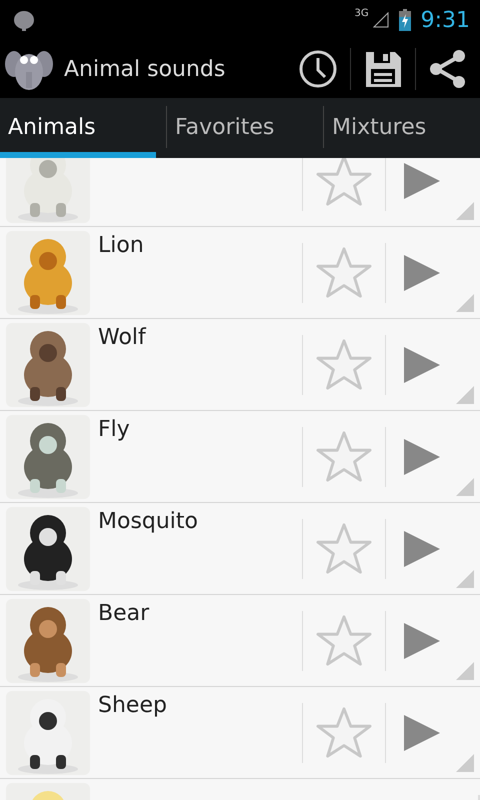  I want to click on animal-name: Fly, so click(114, 429).